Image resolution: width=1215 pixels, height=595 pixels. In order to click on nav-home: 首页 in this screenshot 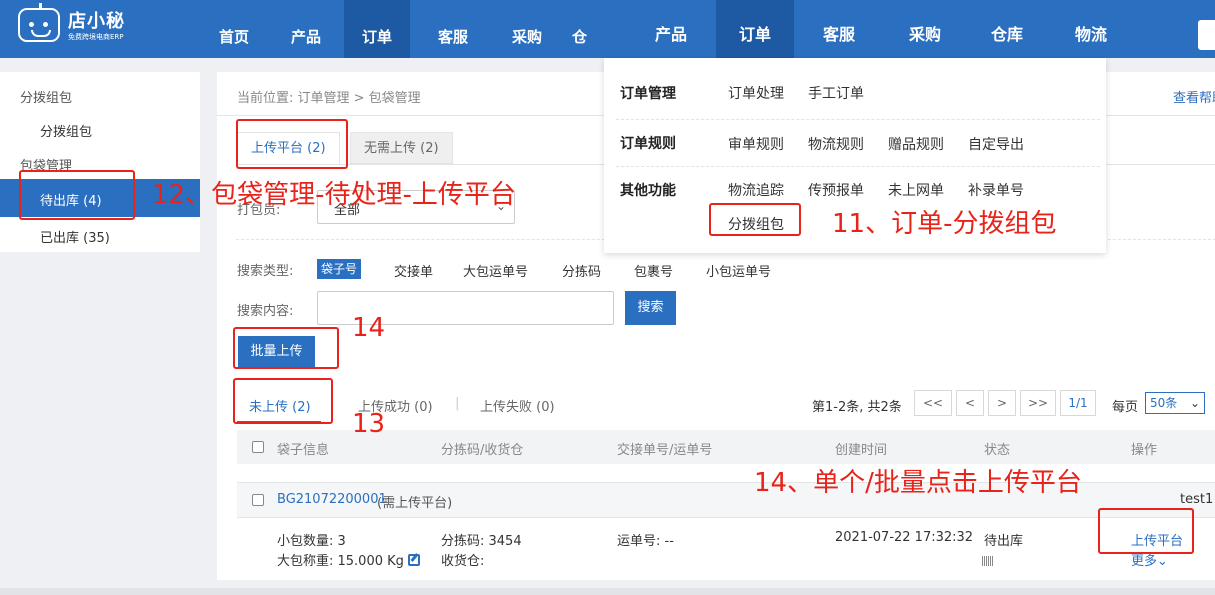, I will do `click(234, 29)`.